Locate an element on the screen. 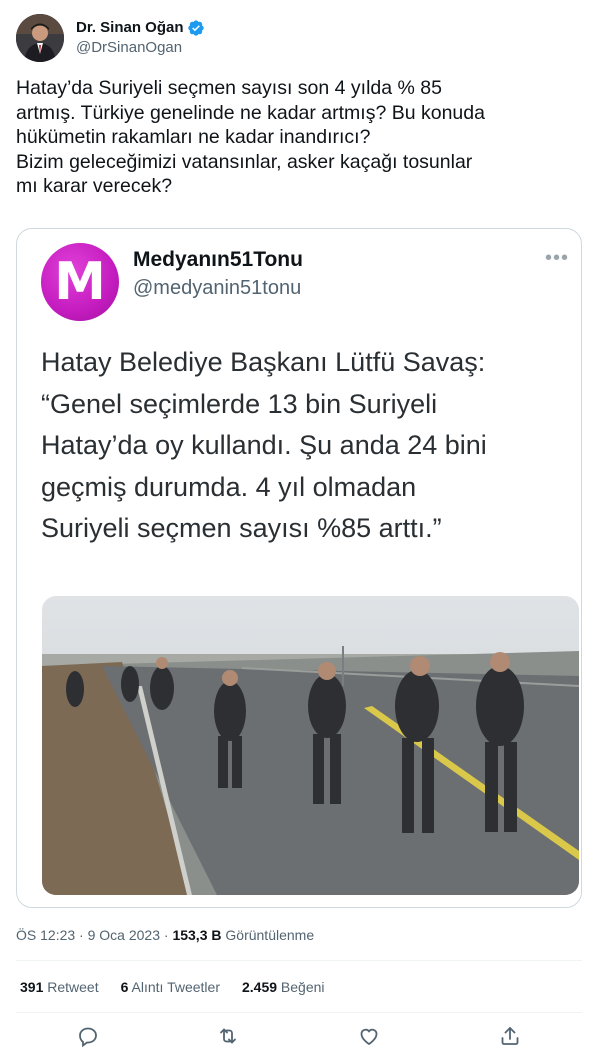 The height and width of the screenshot is (1061, 598). tweet-date: 9 Oca 2023 is located at coordinates (124, 935).